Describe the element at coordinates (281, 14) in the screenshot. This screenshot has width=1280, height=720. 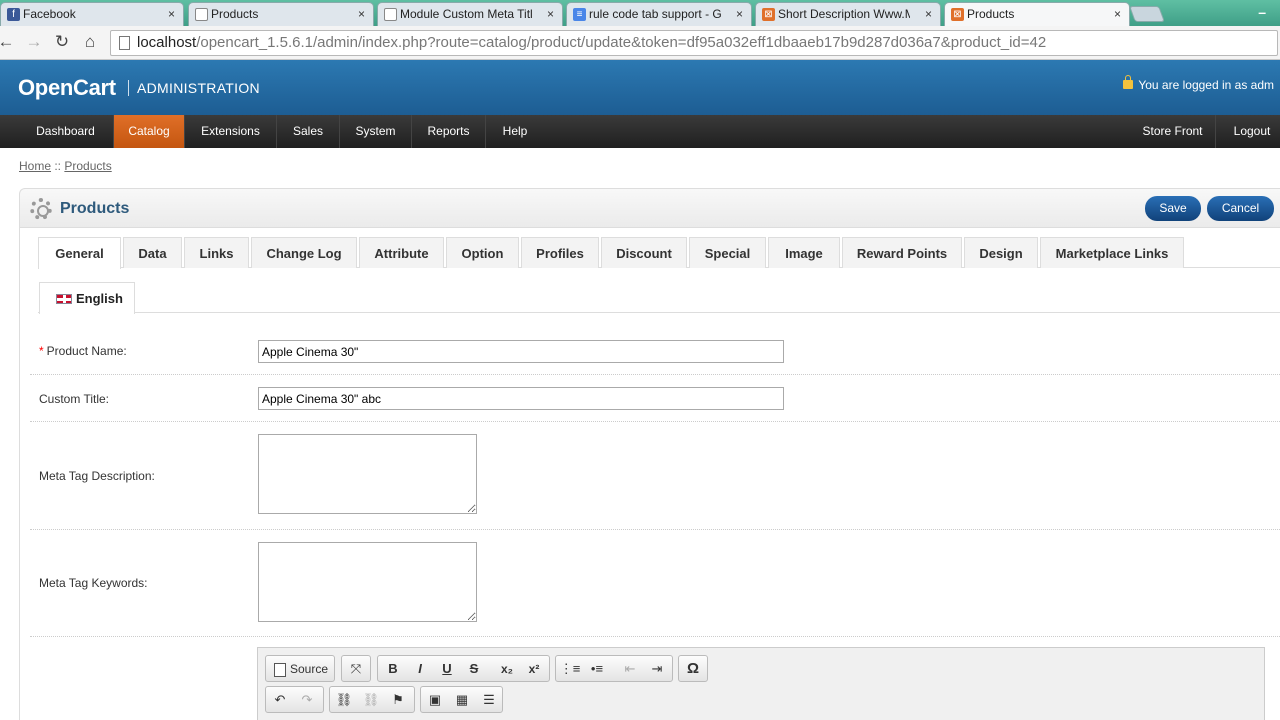
I see `browser-tab-products: Products ×` at that location.